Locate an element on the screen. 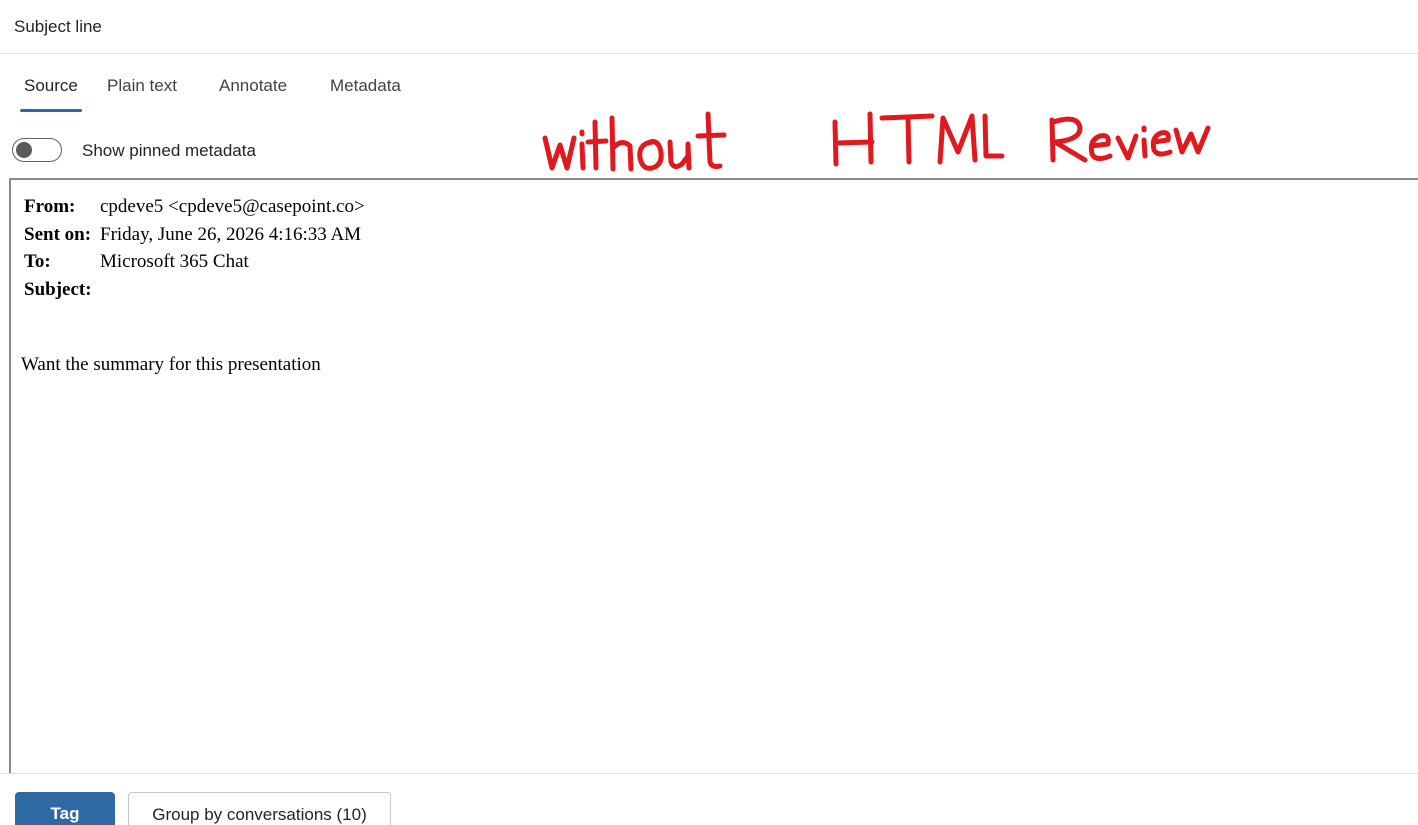  pinned-metadata-toggle is located at coordinates (37, 150).